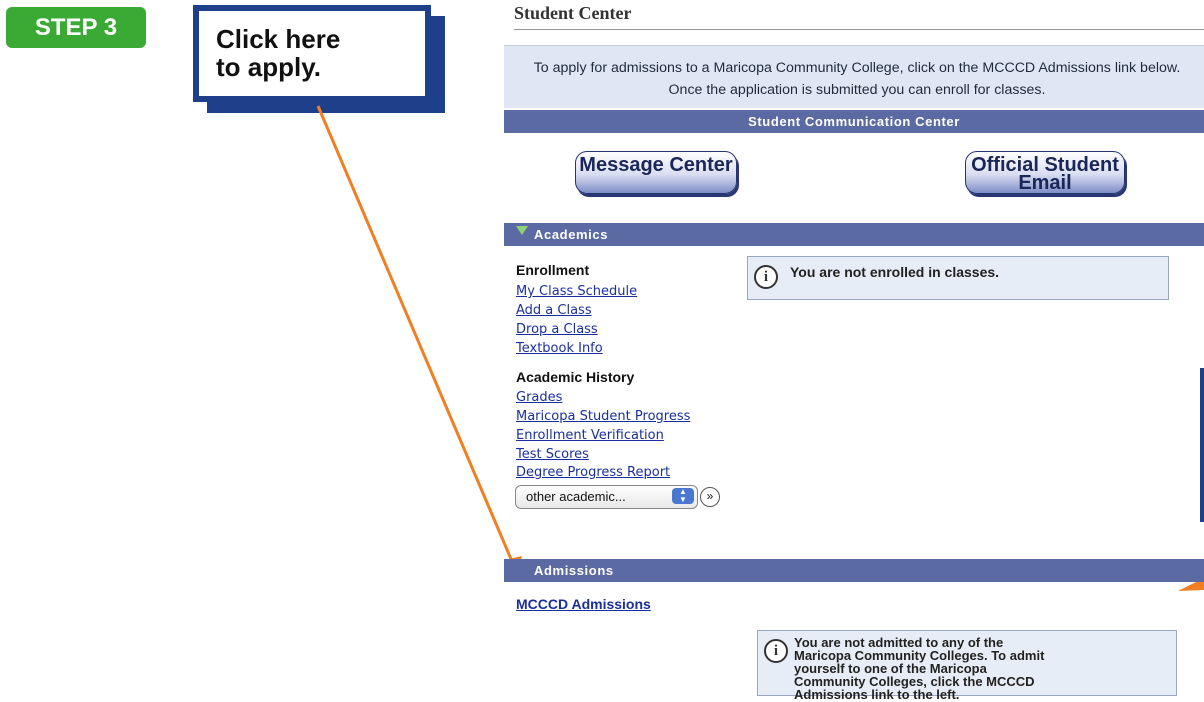 Image resolution: width=1204 pixels, height=702 pixels. I want to click on link-maricopa-student-progress: Maricopa Student Progress, so click(603, 416).